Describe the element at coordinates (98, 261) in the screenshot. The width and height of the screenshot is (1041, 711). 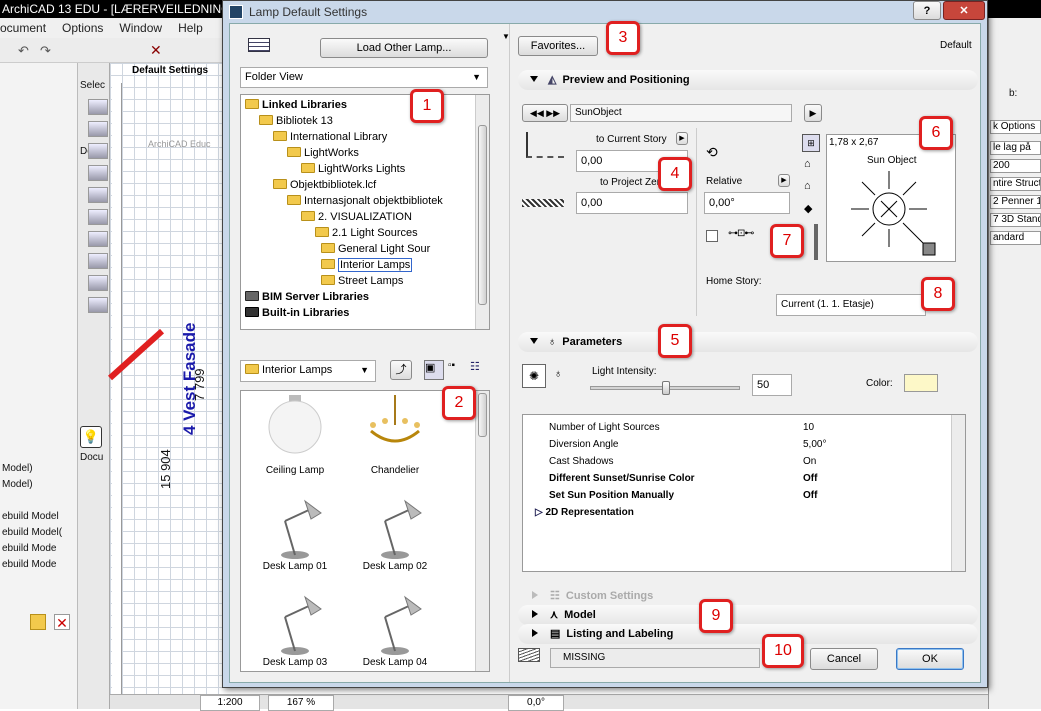
I see `stair-tool-icon` at that location.